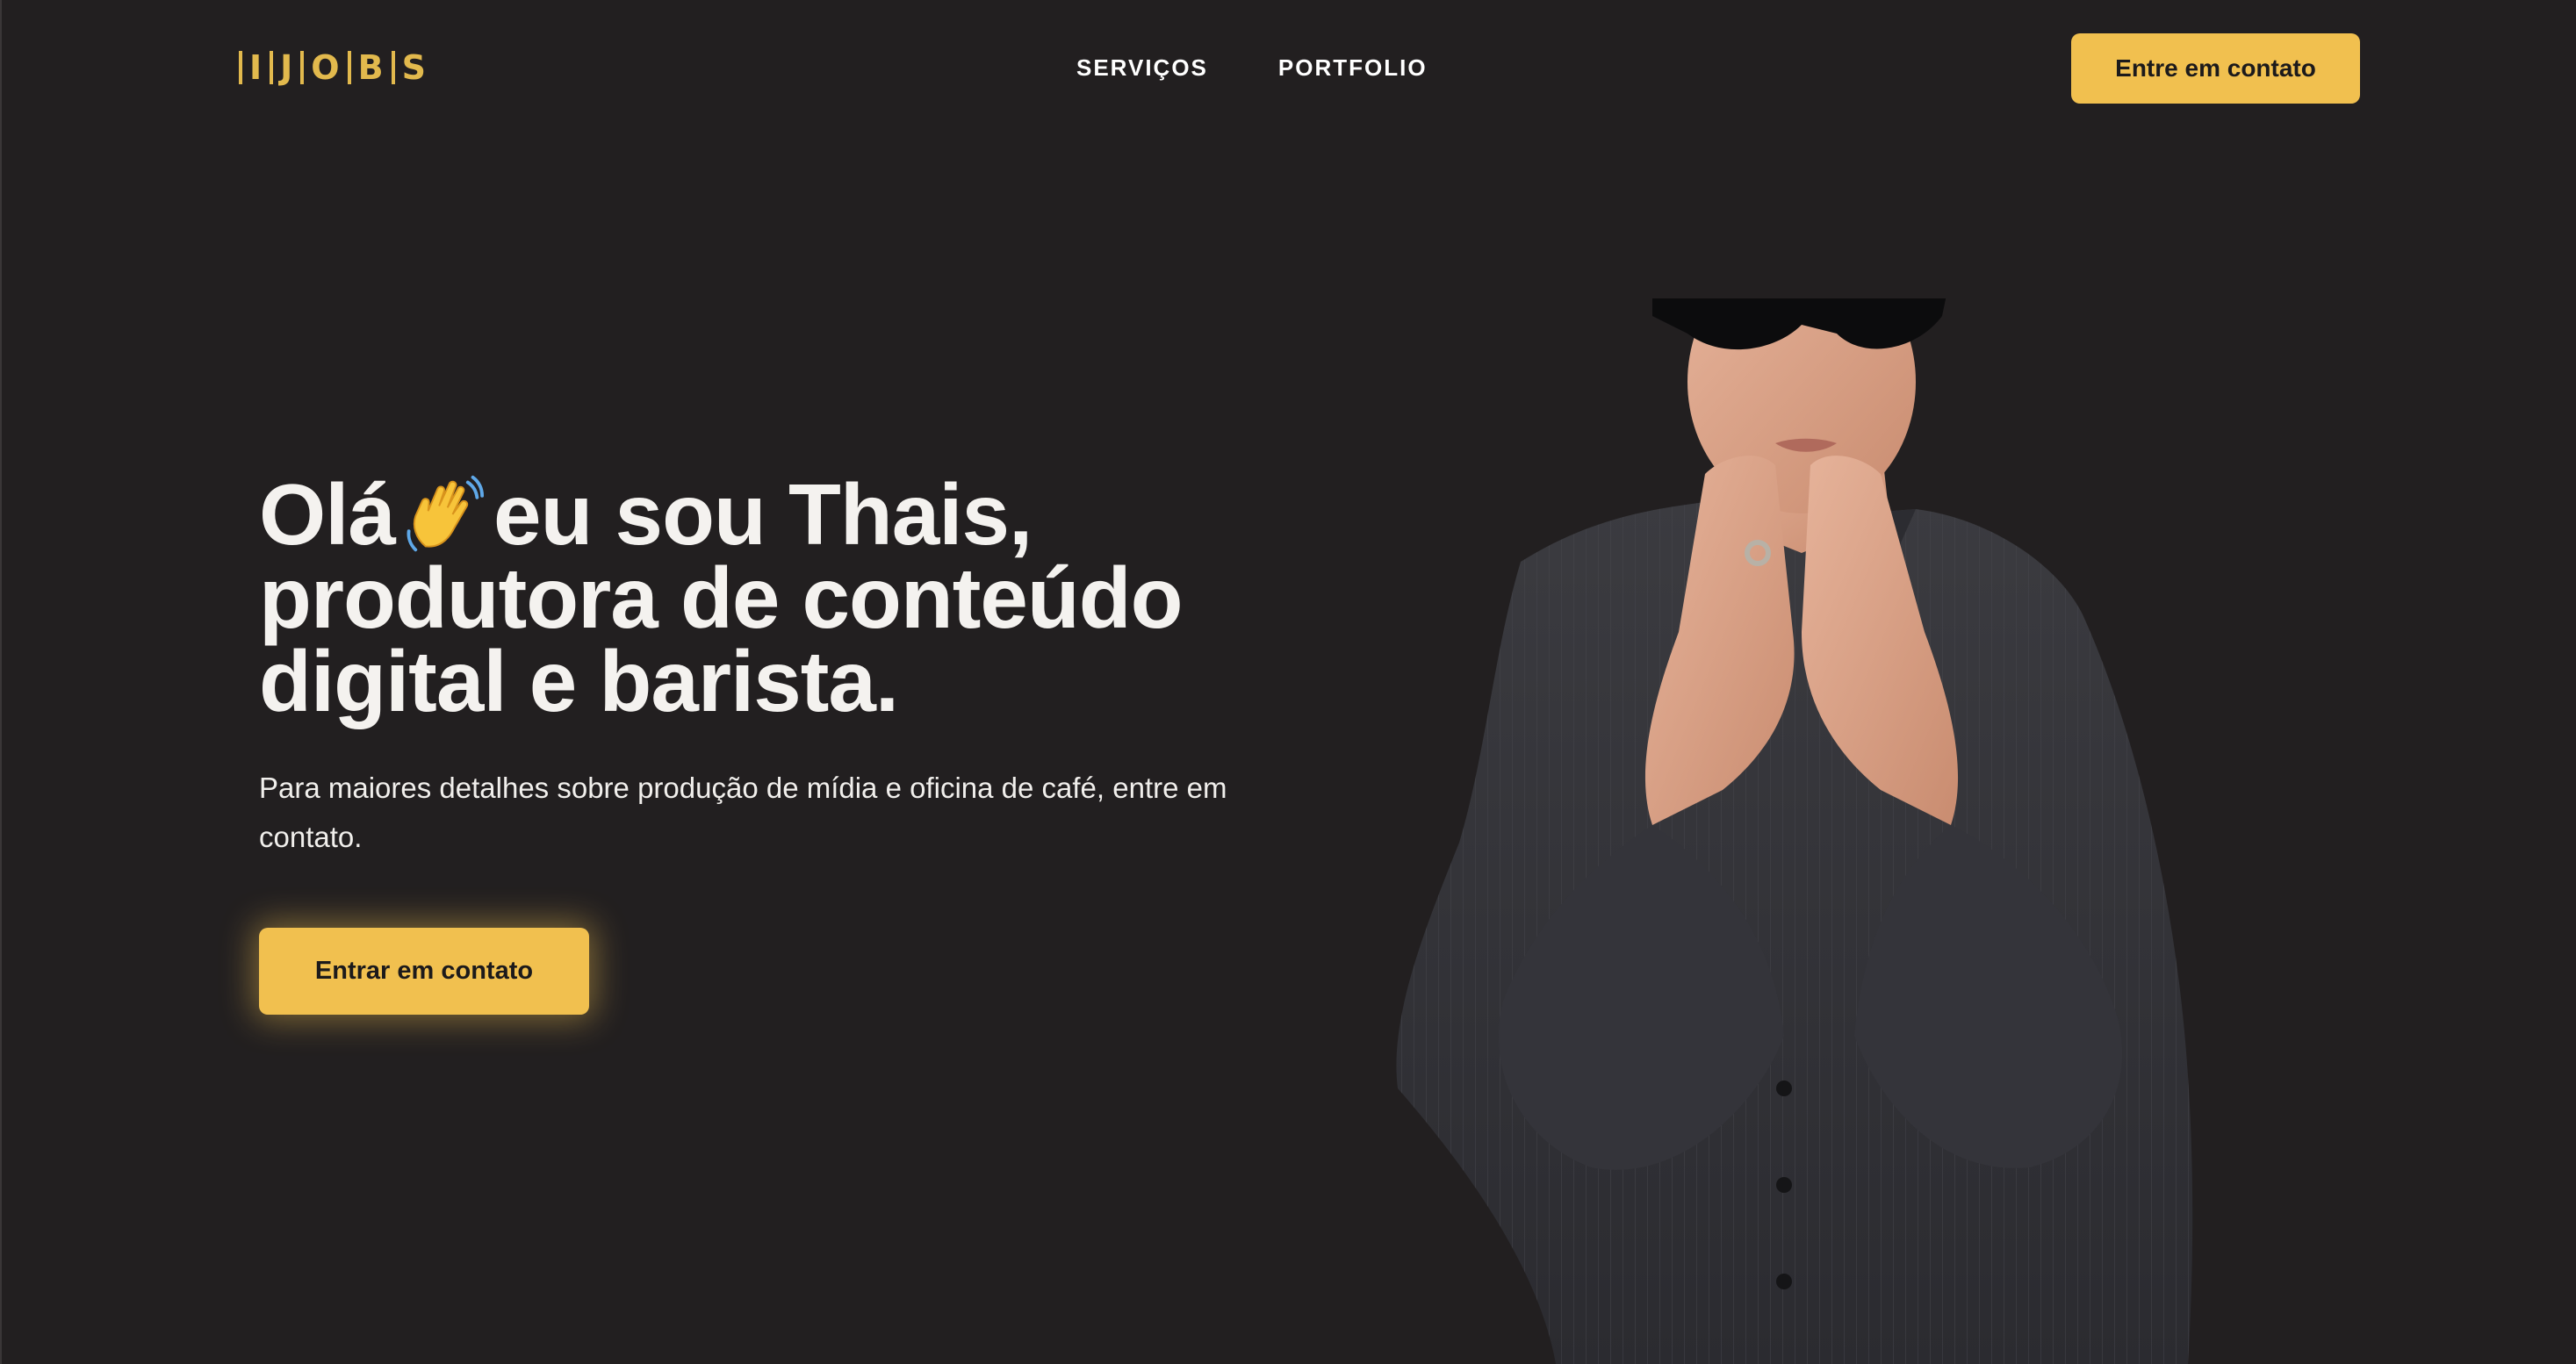 The height and width of the screenshot is (1364, 2576). What do you see at coordinates (327, 514) in the screenshot?
I see `hero-title-greeting: Olá` at bounding box center [327, 514].